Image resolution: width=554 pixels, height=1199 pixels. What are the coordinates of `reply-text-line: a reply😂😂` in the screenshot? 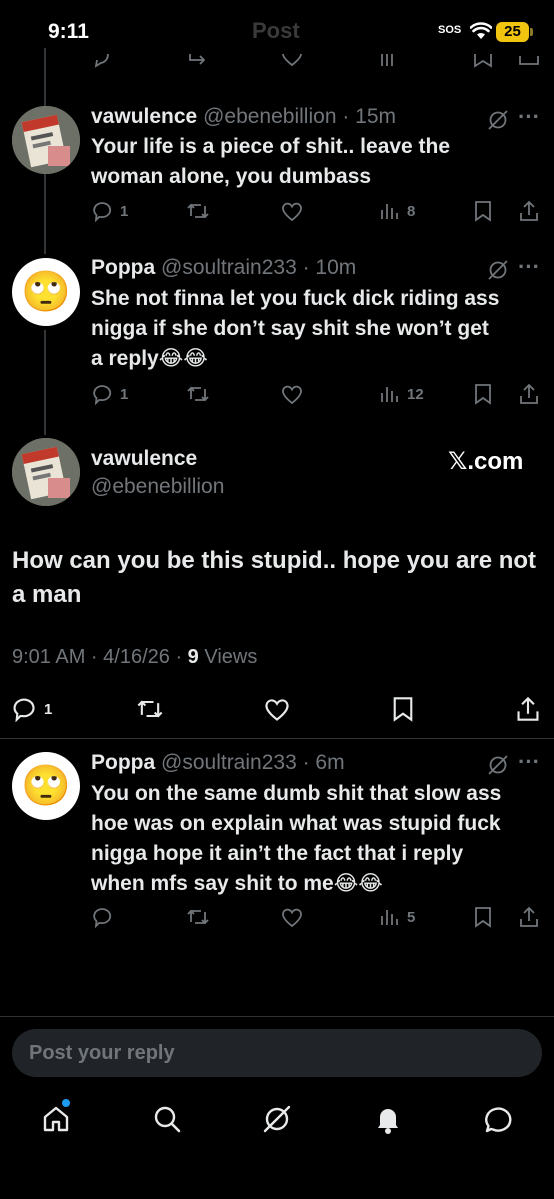 It's located at (149, 358).